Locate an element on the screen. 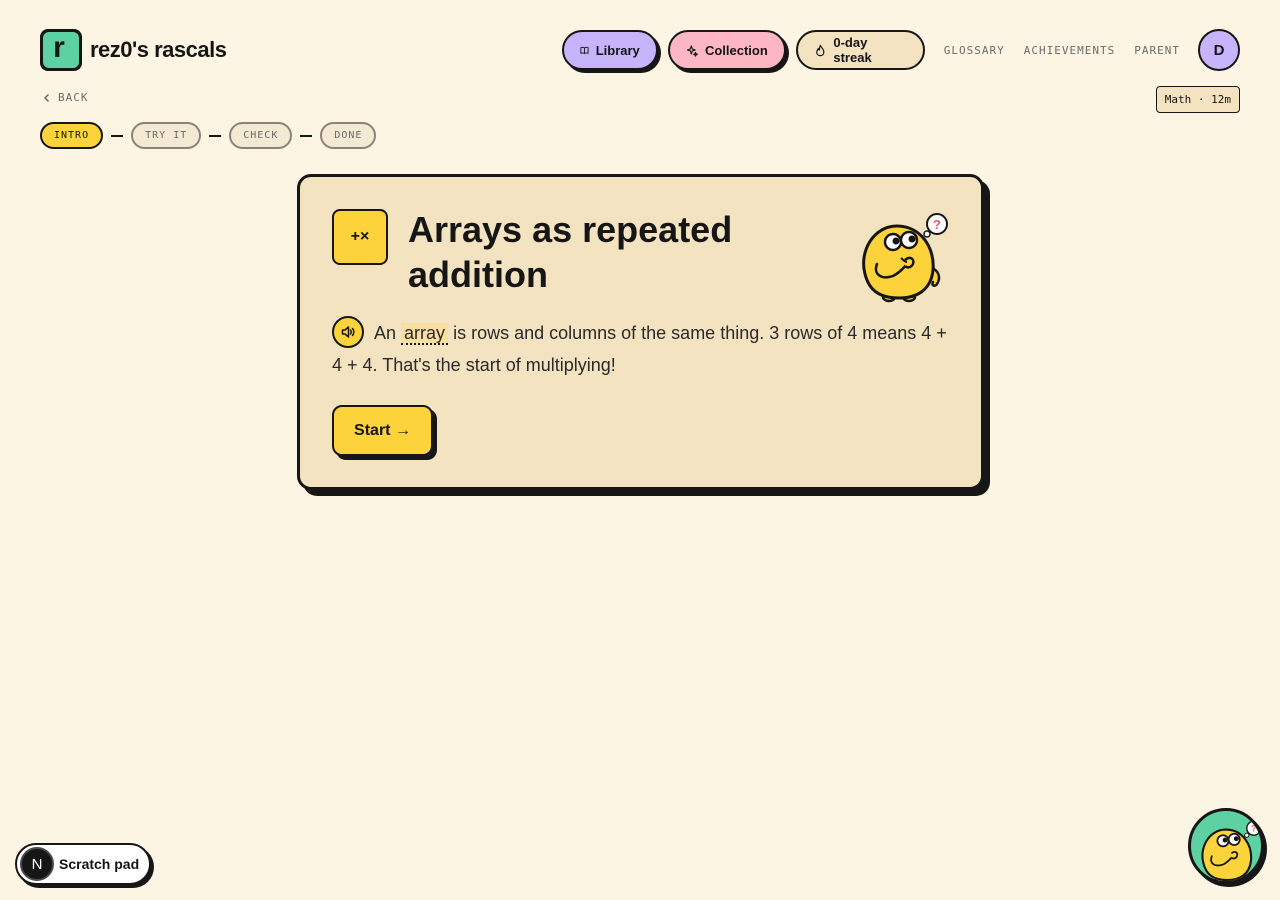  library-label: Library is located at coordinates (617, 50).